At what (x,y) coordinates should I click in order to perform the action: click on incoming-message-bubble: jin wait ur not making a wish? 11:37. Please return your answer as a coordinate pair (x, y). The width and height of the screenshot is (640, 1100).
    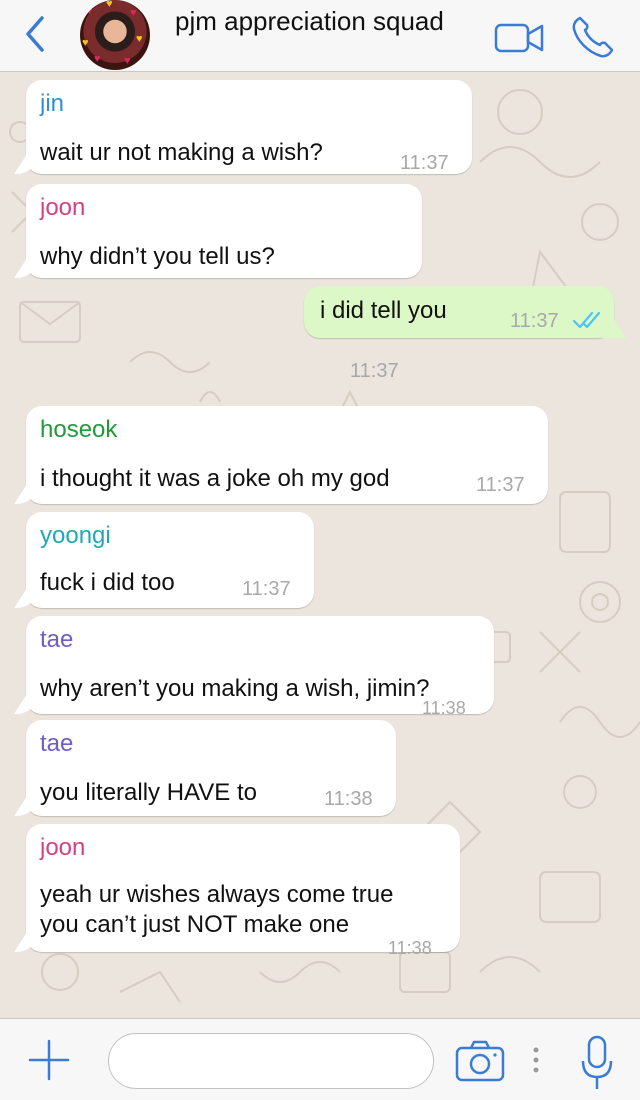
    Looking at the image, I should click on (249, 127).